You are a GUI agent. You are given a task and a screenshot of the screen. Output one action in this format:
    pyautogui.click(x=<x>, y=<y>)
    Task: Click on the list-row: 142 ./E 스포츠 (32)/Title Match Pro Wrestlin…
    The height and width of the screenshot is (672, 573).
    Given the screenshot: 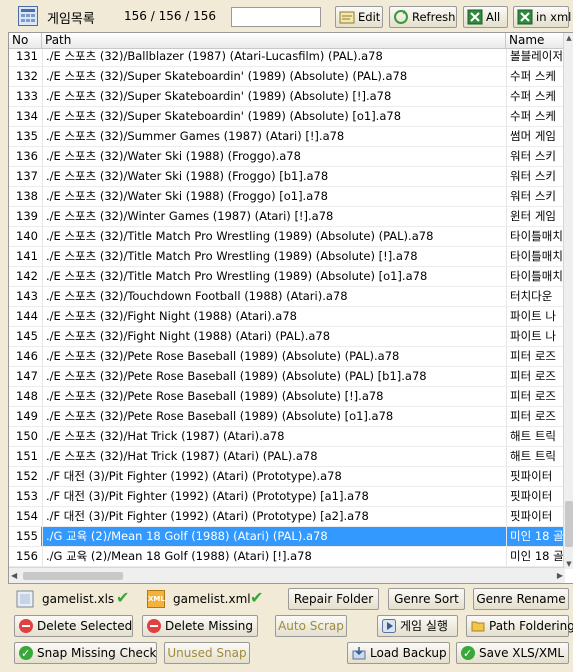 What is the action you would take?
    pyautogui.click(x=287, y=277)
    